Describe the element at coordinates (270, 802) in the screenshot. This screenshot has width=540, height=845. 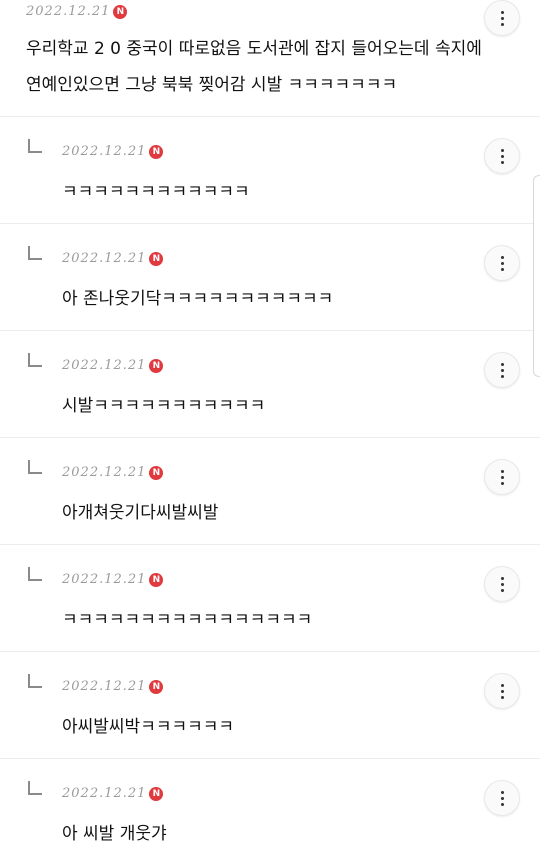
I see `reply-item: 2022.12.21 N 아 씨발 개웃갸` at that location.